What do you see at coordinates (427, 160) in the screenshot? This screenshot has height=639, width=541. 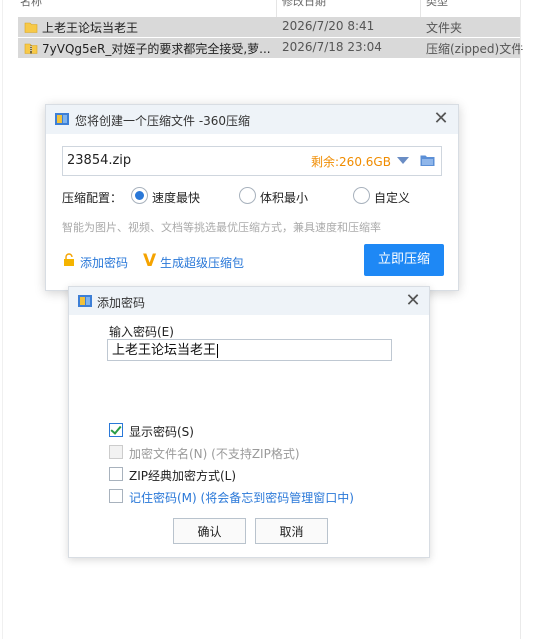 I see `browse-folder-icon` at bounding box center [427, 160].